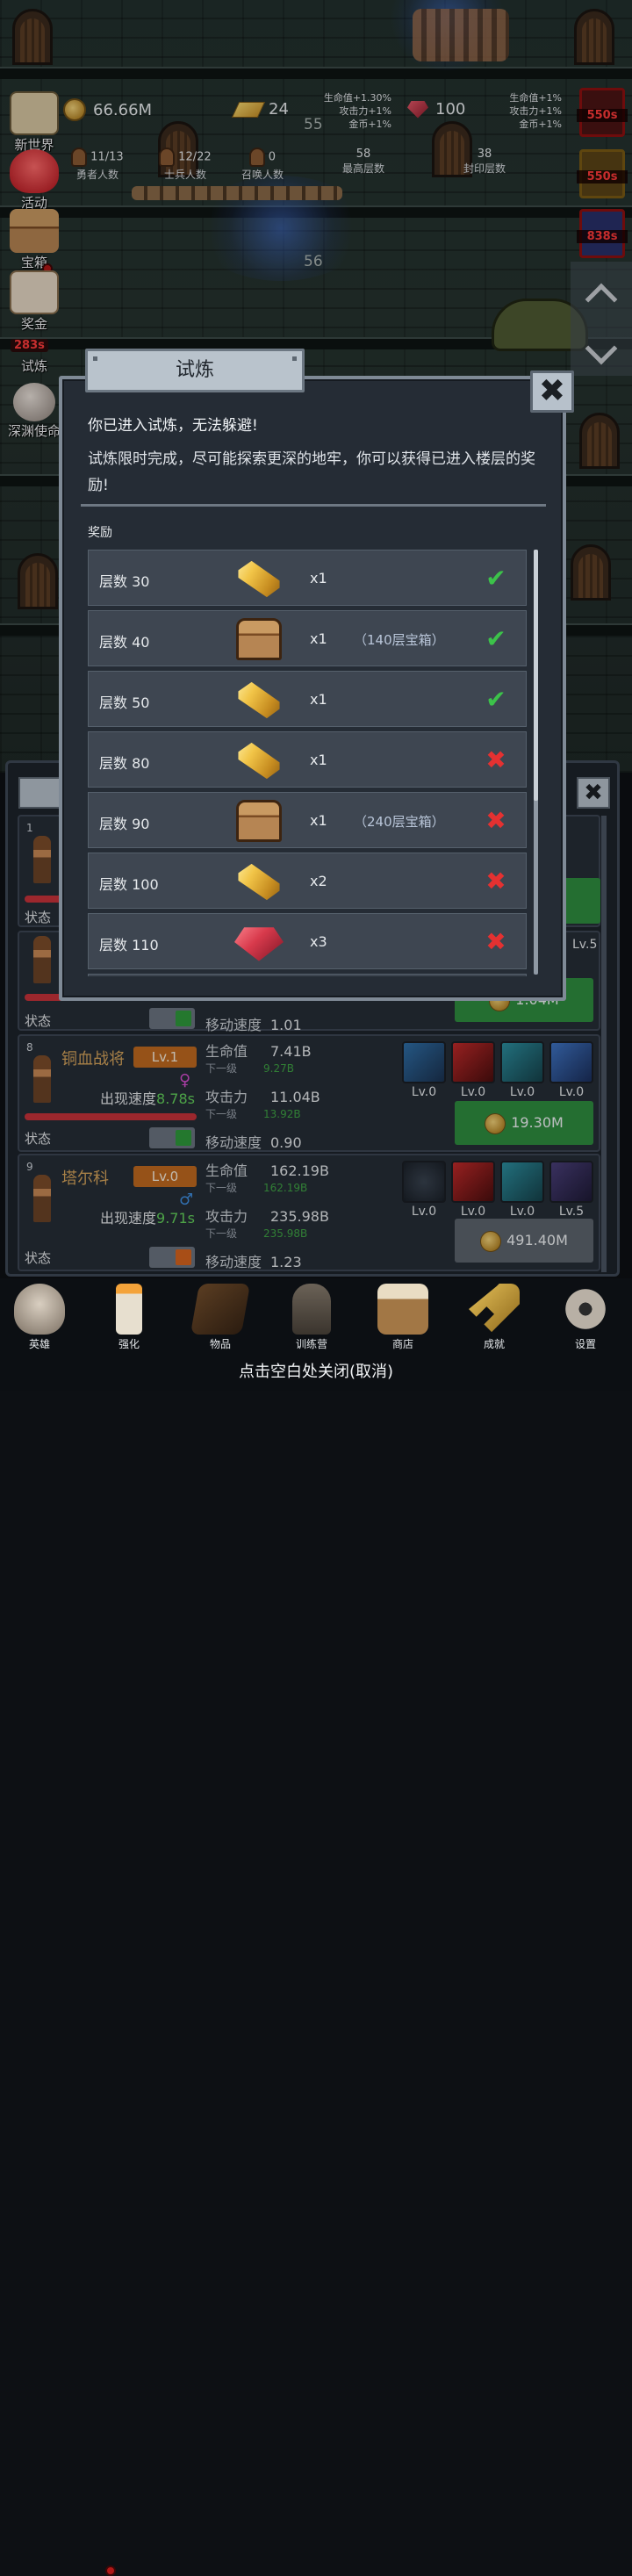 Image resolution: width=632 pixels, height=2576 pixels. What do you see at coordinates (308, 578) in the screenshot?
I see `reward-row: 层数 30 x1 ✔` at bounding box center [308, 578].